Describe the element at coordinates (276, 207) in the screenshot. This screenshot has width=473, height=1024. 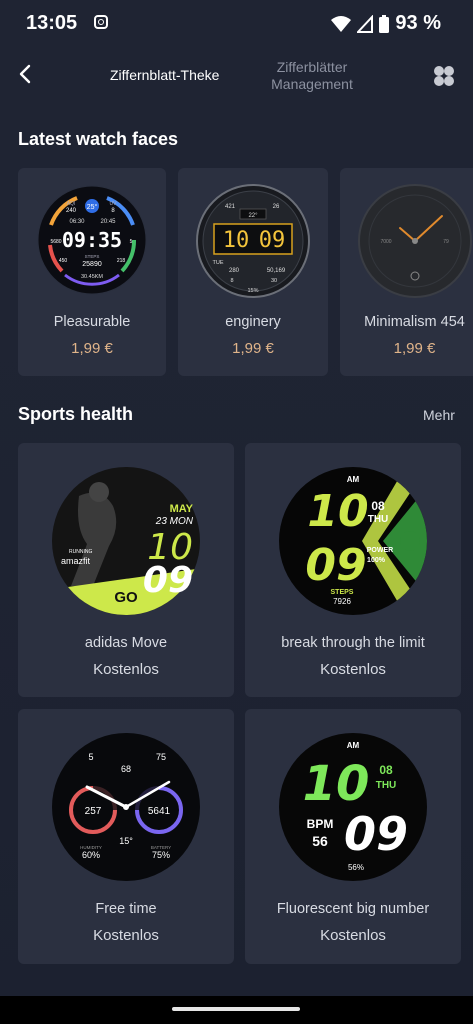
I see `face-top-right: 26` at that location.